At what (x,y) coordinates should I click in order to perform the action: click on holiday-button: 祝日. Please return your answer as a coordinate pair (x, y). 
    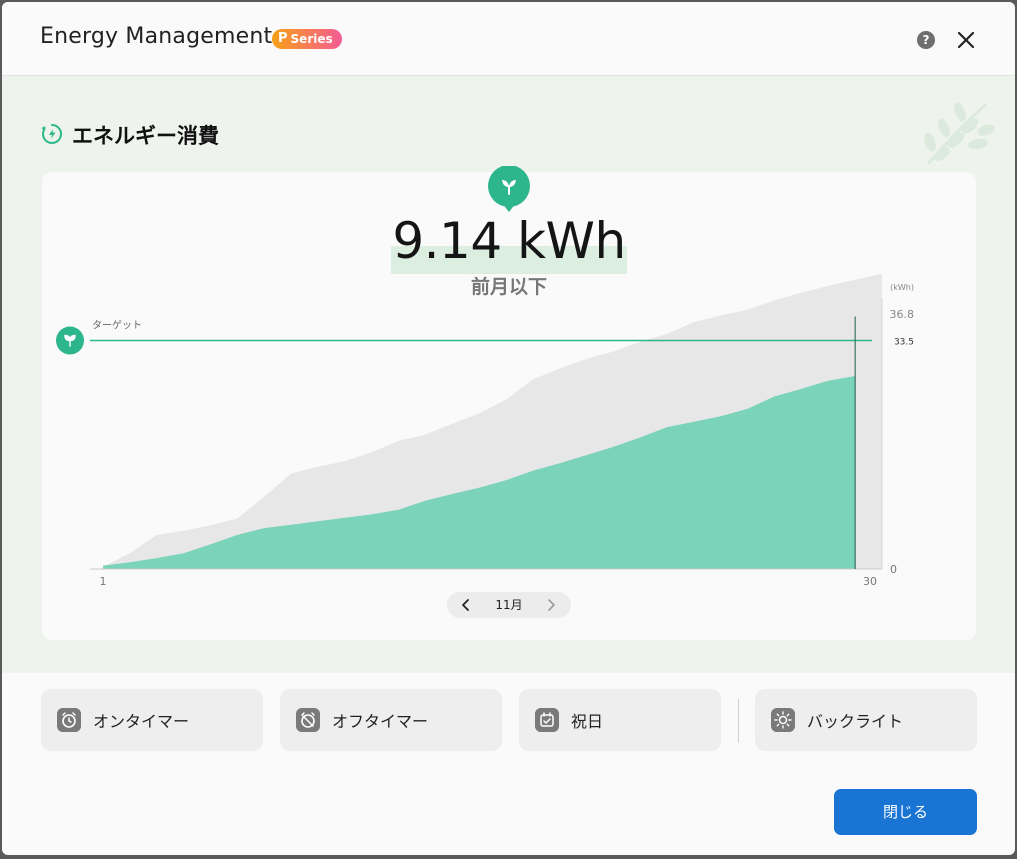
    Looking at the image, I should click on (620, 720).